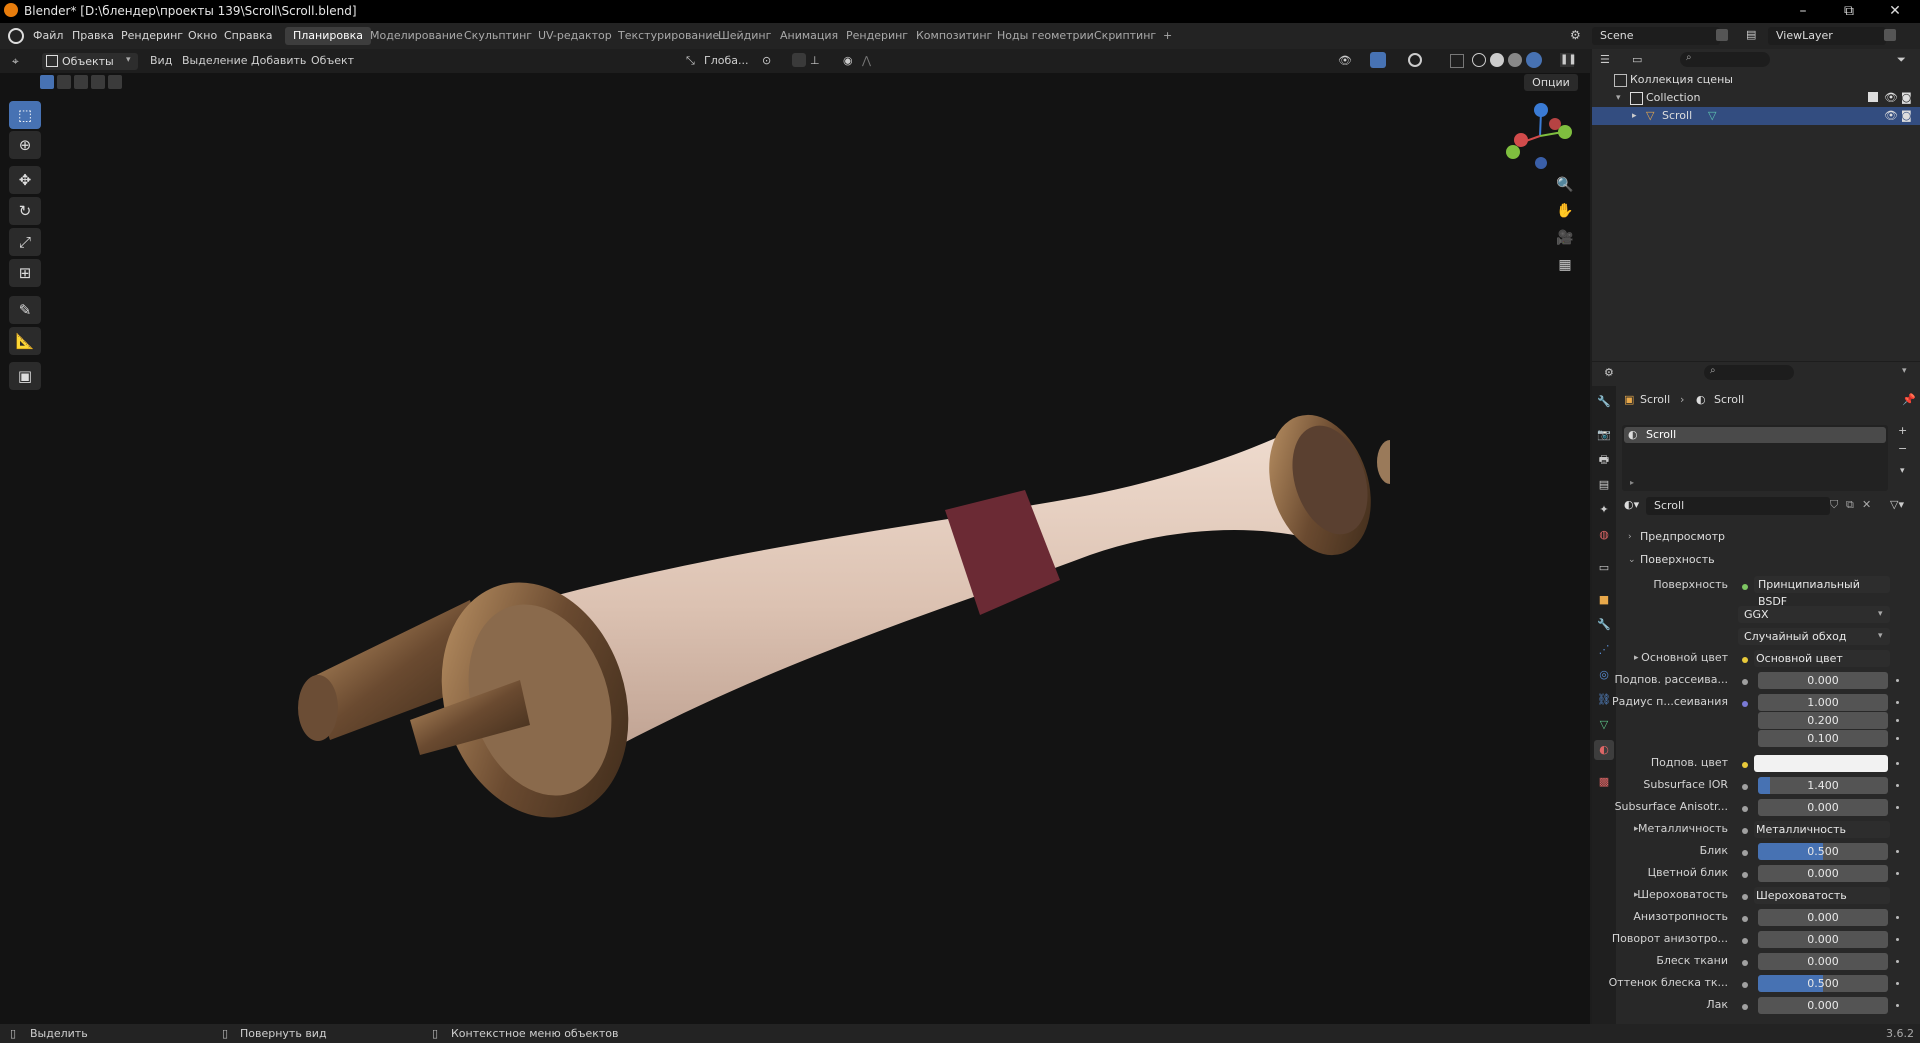  I want to click on falloff-icon: ⋀, so click(866, 60).